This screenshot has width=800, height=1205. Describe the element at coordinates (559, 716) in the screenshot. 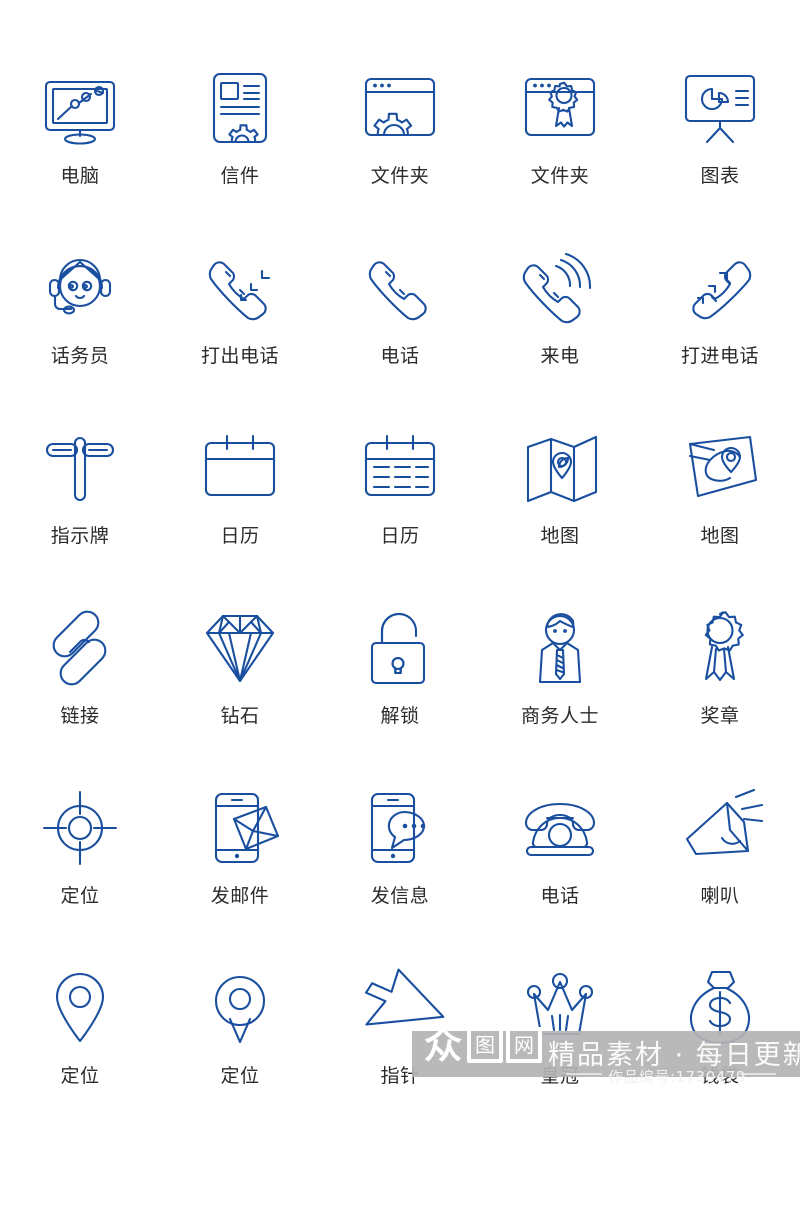

I see `icon-label: 商务人士` at that location.